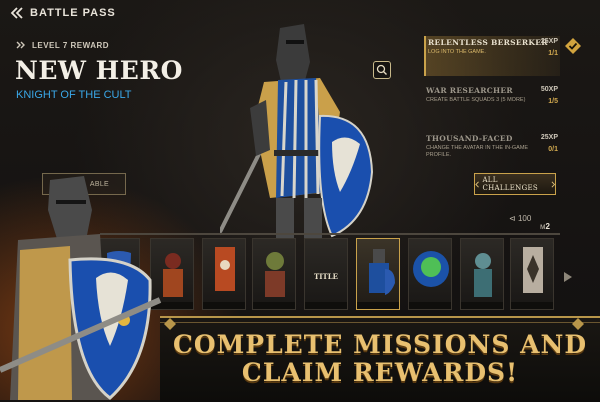  I want to click on undead-art-icon, so click(483, 275).